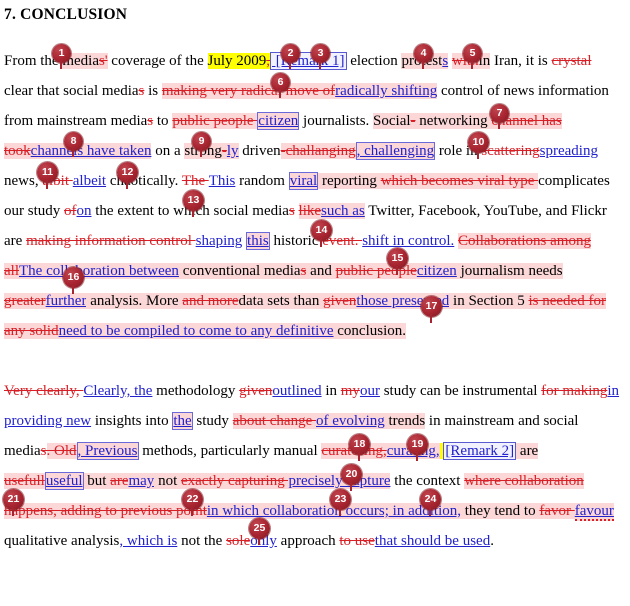  Describe the element at coordinates (132, 421) in the screenshot. I see `text-run: insights into` at that location.